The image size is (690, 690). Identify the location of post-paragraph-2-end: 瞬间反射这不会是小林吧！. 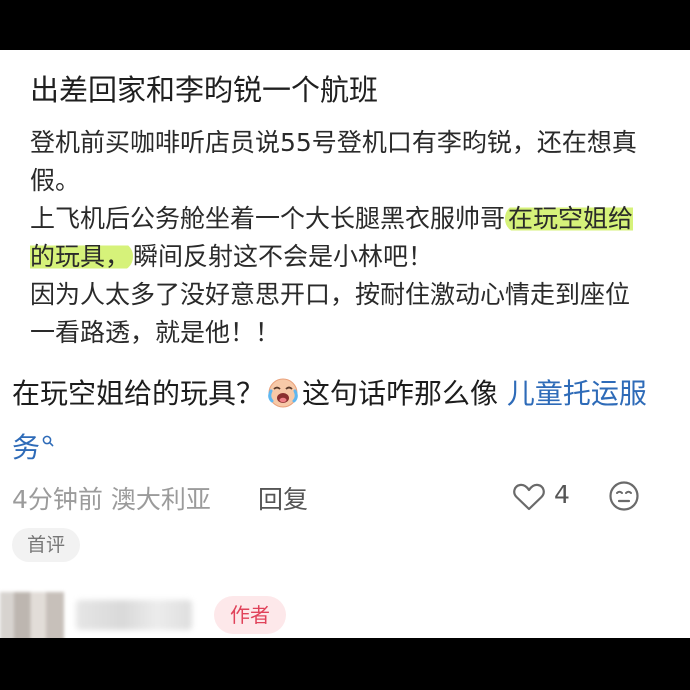
(283, 256).